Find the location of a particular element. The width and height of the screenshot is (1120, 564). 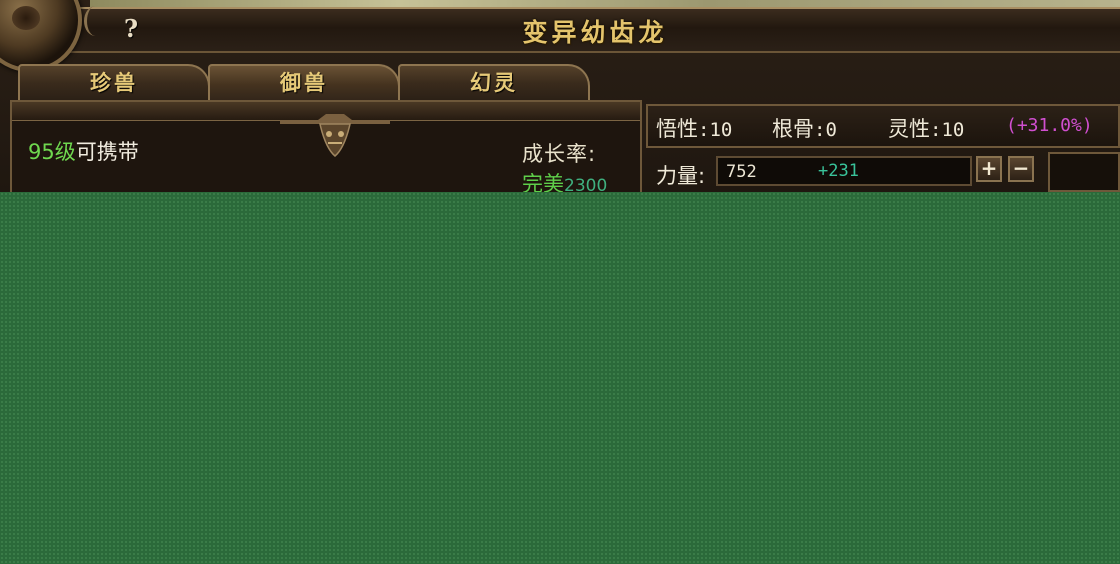

tab-rare-beast: 珍兽 is located at coordinates (114, 82).